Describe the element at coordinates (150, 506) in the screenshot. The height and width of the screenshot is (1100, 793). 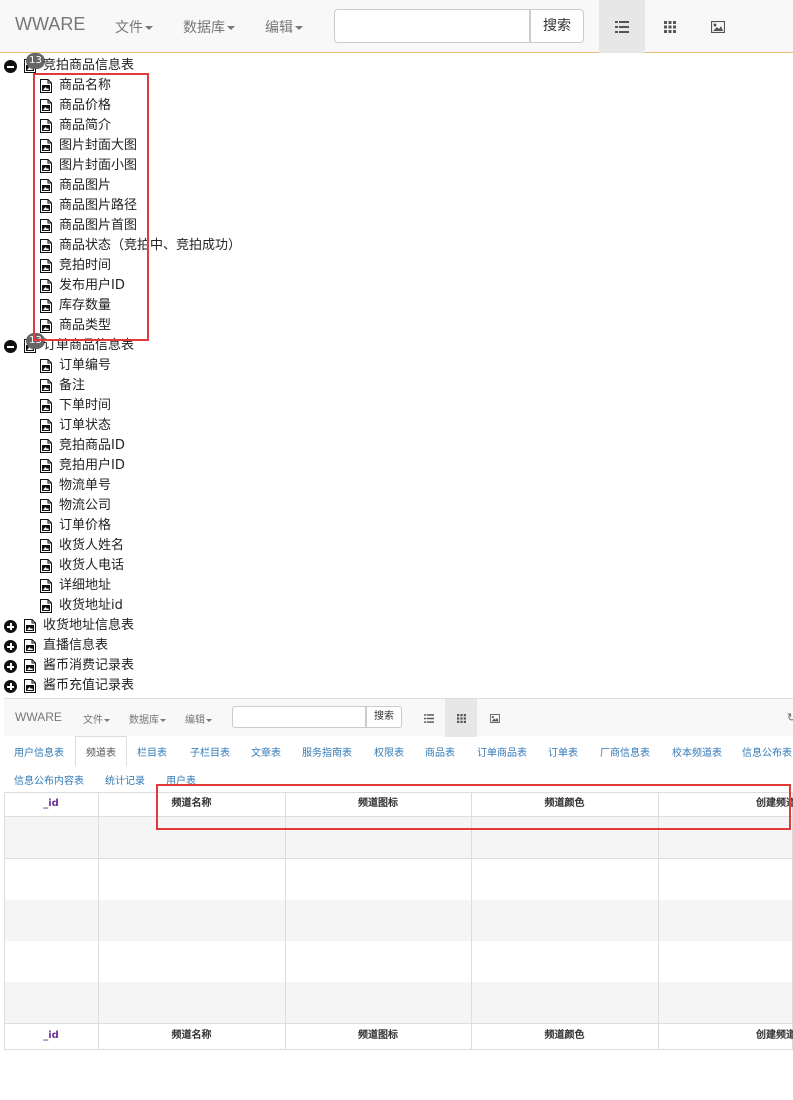
I see `tree-field-row: 物流公司` at that location.